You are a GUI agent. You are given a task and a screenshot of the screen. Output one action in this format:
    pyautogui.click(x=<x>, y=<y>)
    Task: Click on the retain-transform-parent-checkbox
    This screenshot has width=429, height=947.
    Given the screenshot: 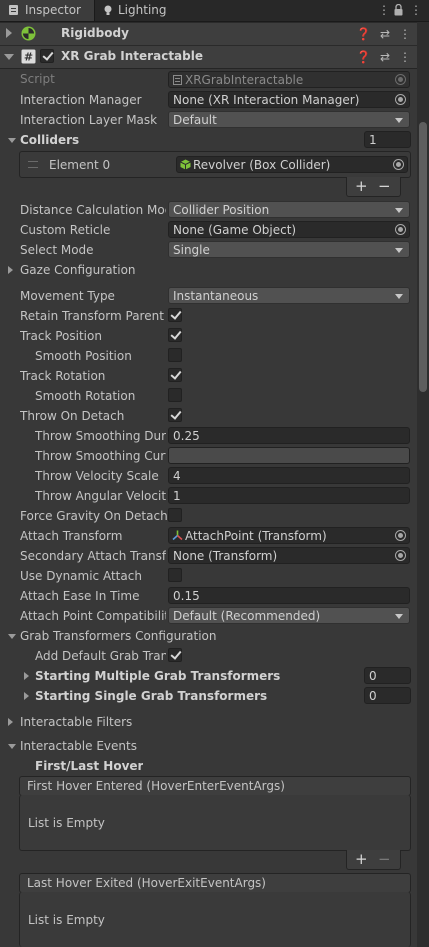 What is the action you would take?
    pyautogui.click(x=175, y=315)
    